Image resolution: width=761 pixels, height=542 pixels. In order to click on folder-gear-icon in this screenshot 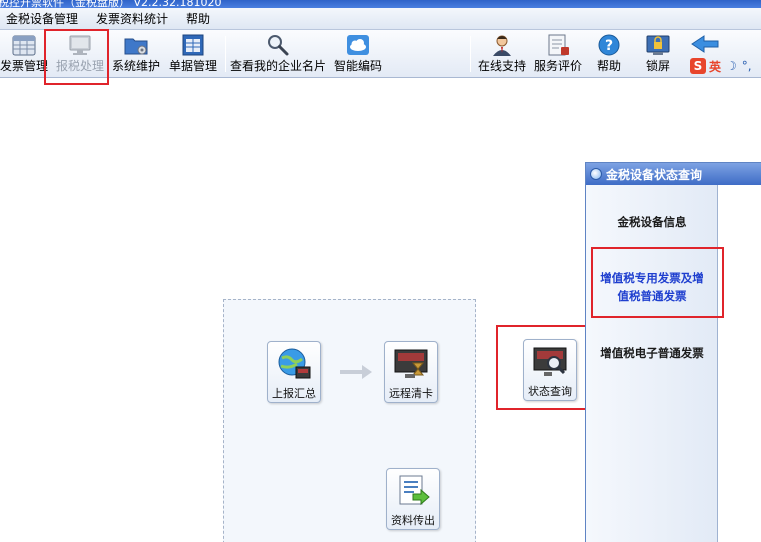, I will do `click(136, 45)`.